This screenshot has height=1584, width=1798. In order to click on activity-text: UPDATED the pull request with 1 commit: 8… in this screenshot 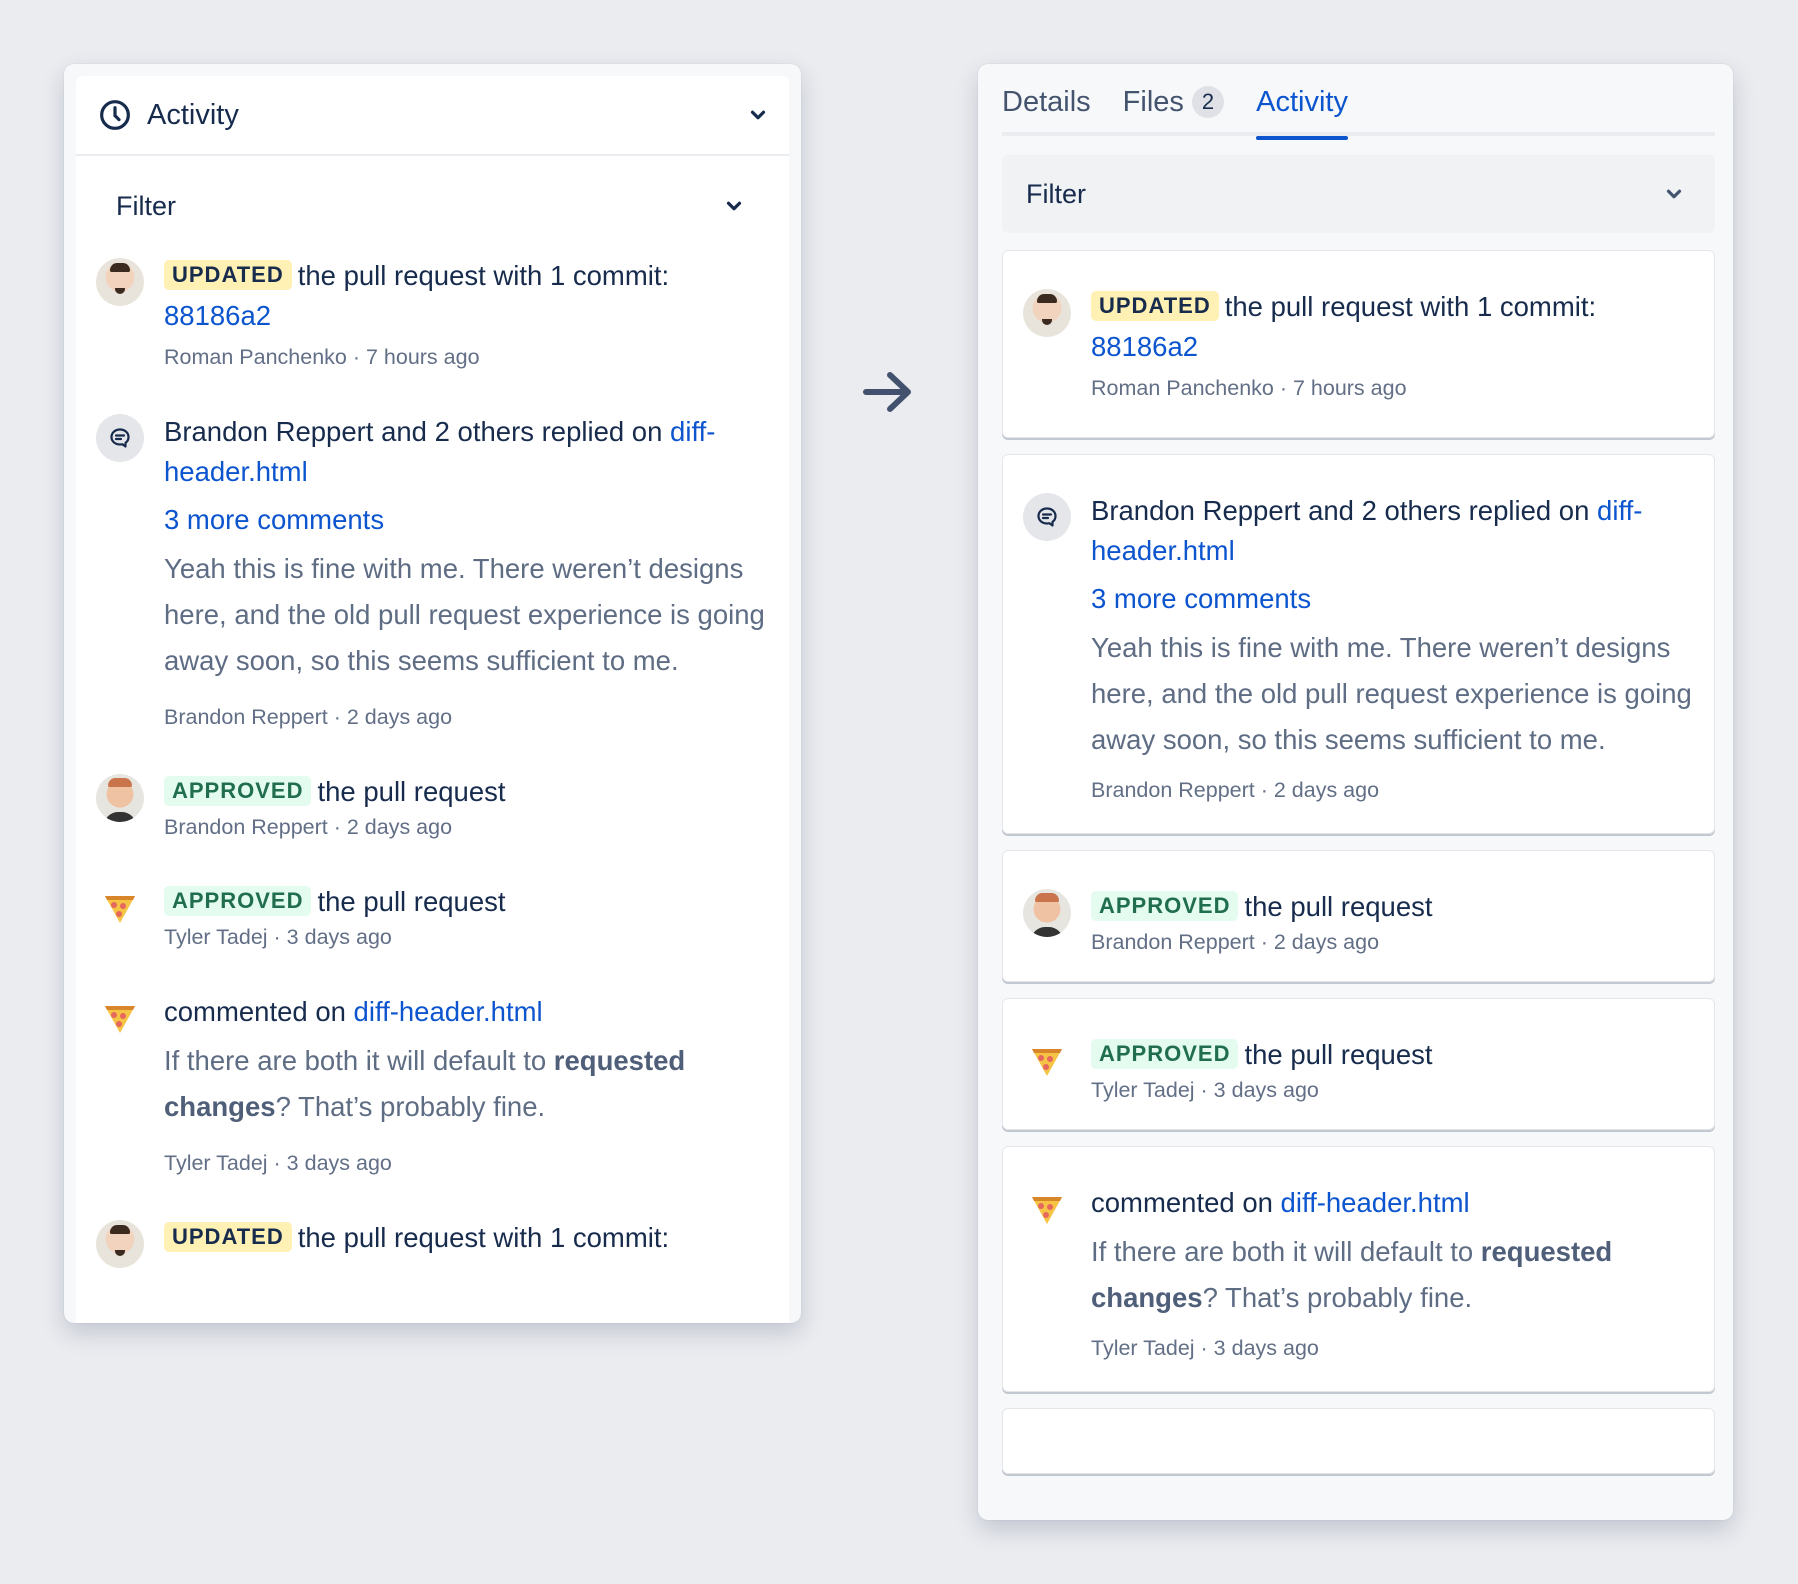, I will do `click(464, 296)`.